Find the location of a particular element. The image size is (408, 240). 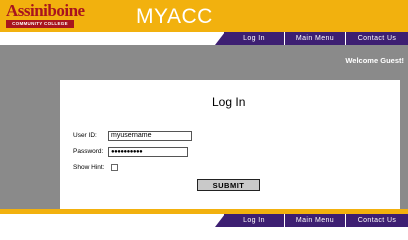

password-label: Password: is located at coordinates (88, 151).